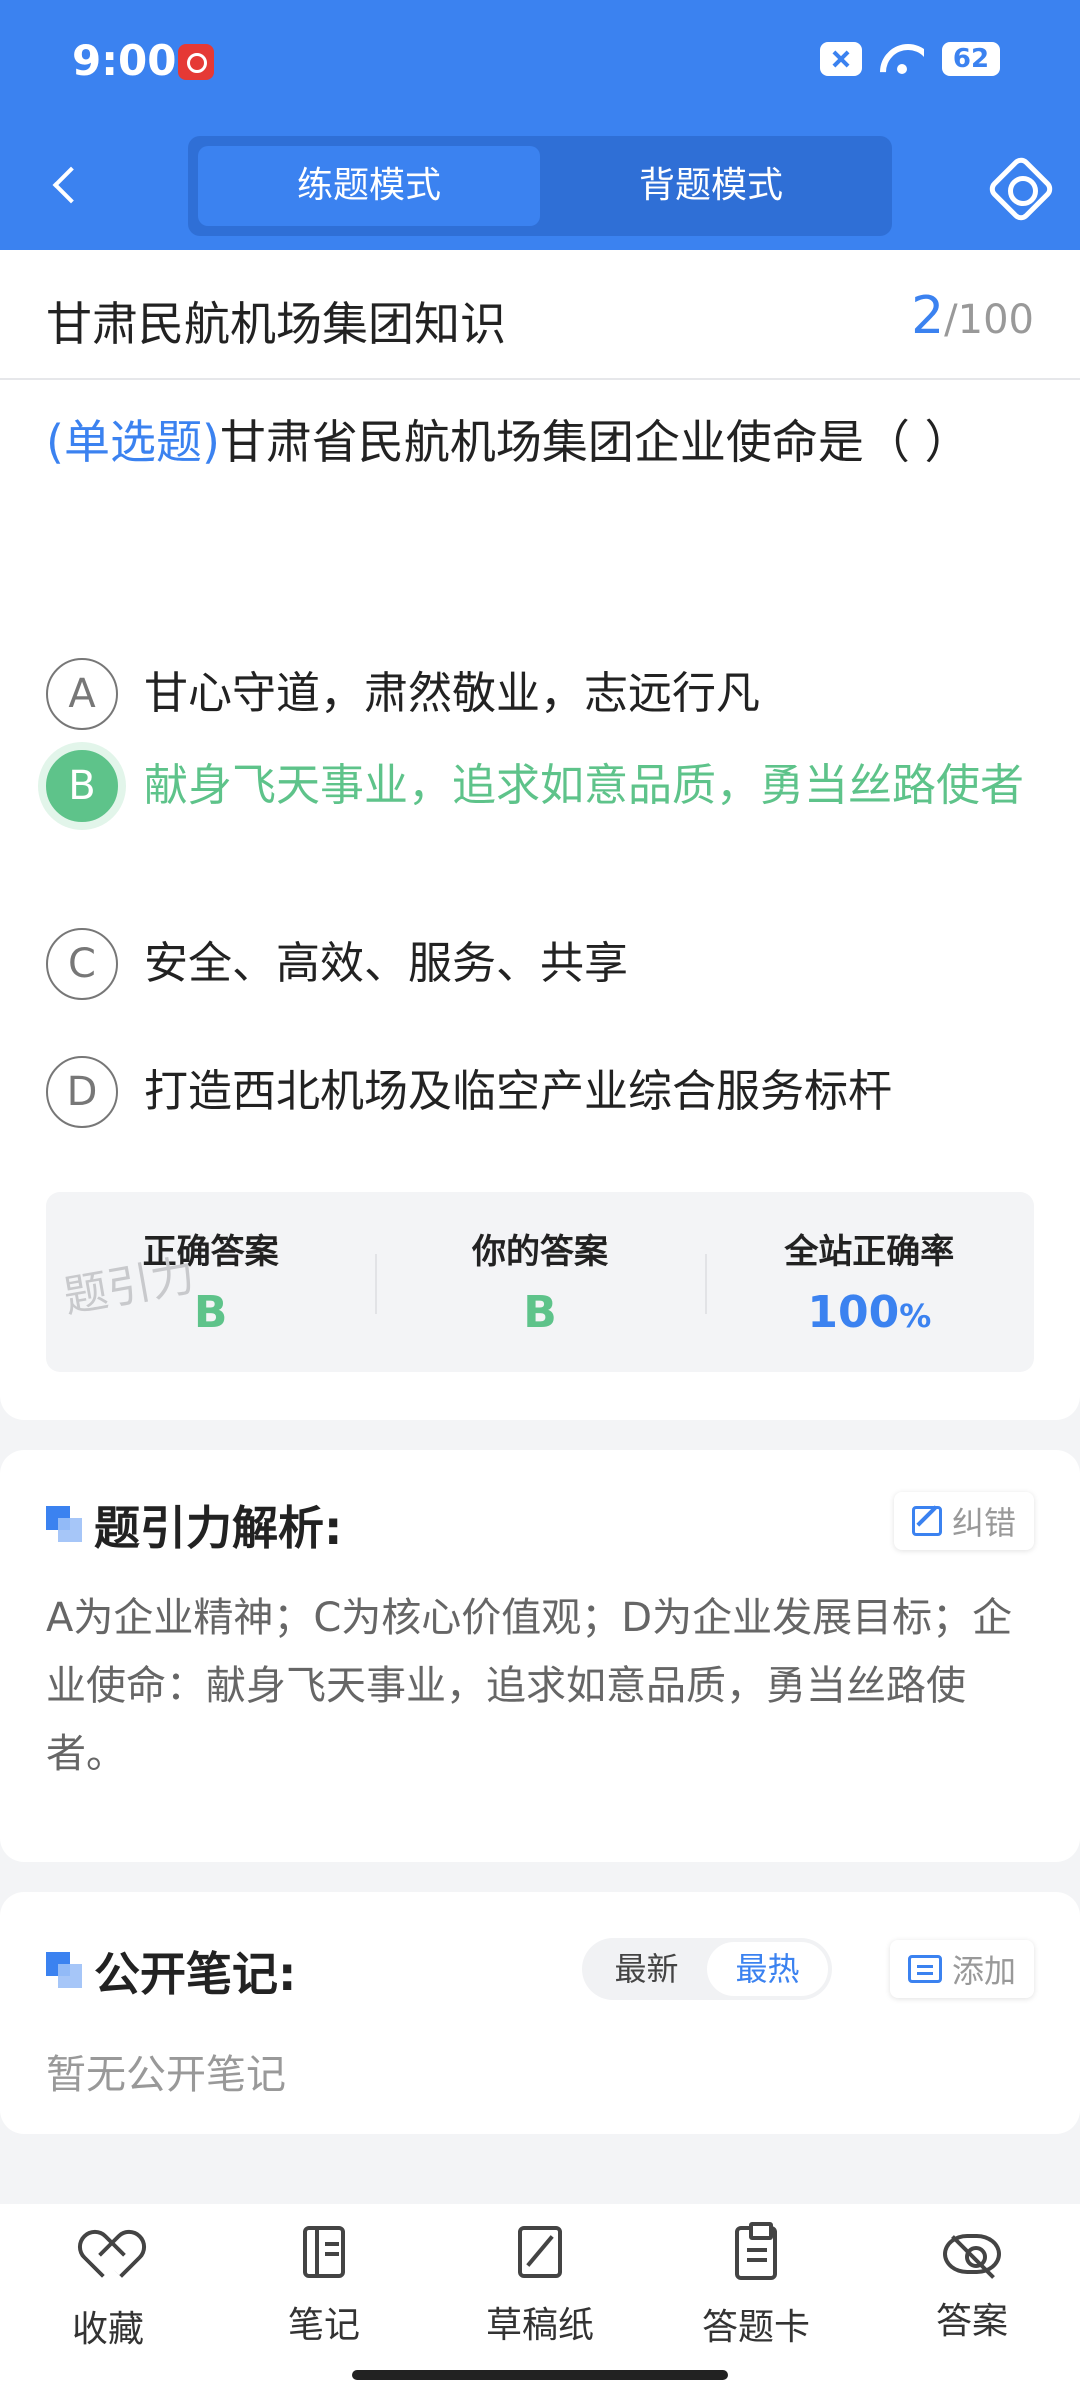  I want to click on mode-switch: 练题模式 背题模式, so click(540, 186).